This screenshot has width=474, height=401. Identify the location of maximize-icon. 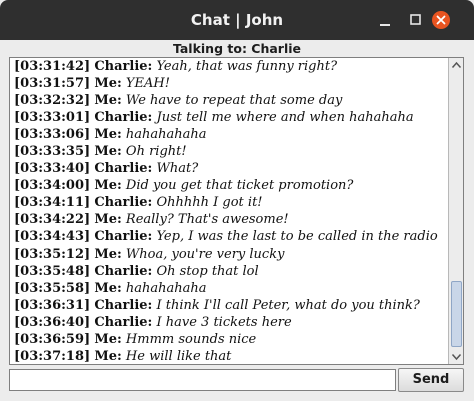
(415, 19).